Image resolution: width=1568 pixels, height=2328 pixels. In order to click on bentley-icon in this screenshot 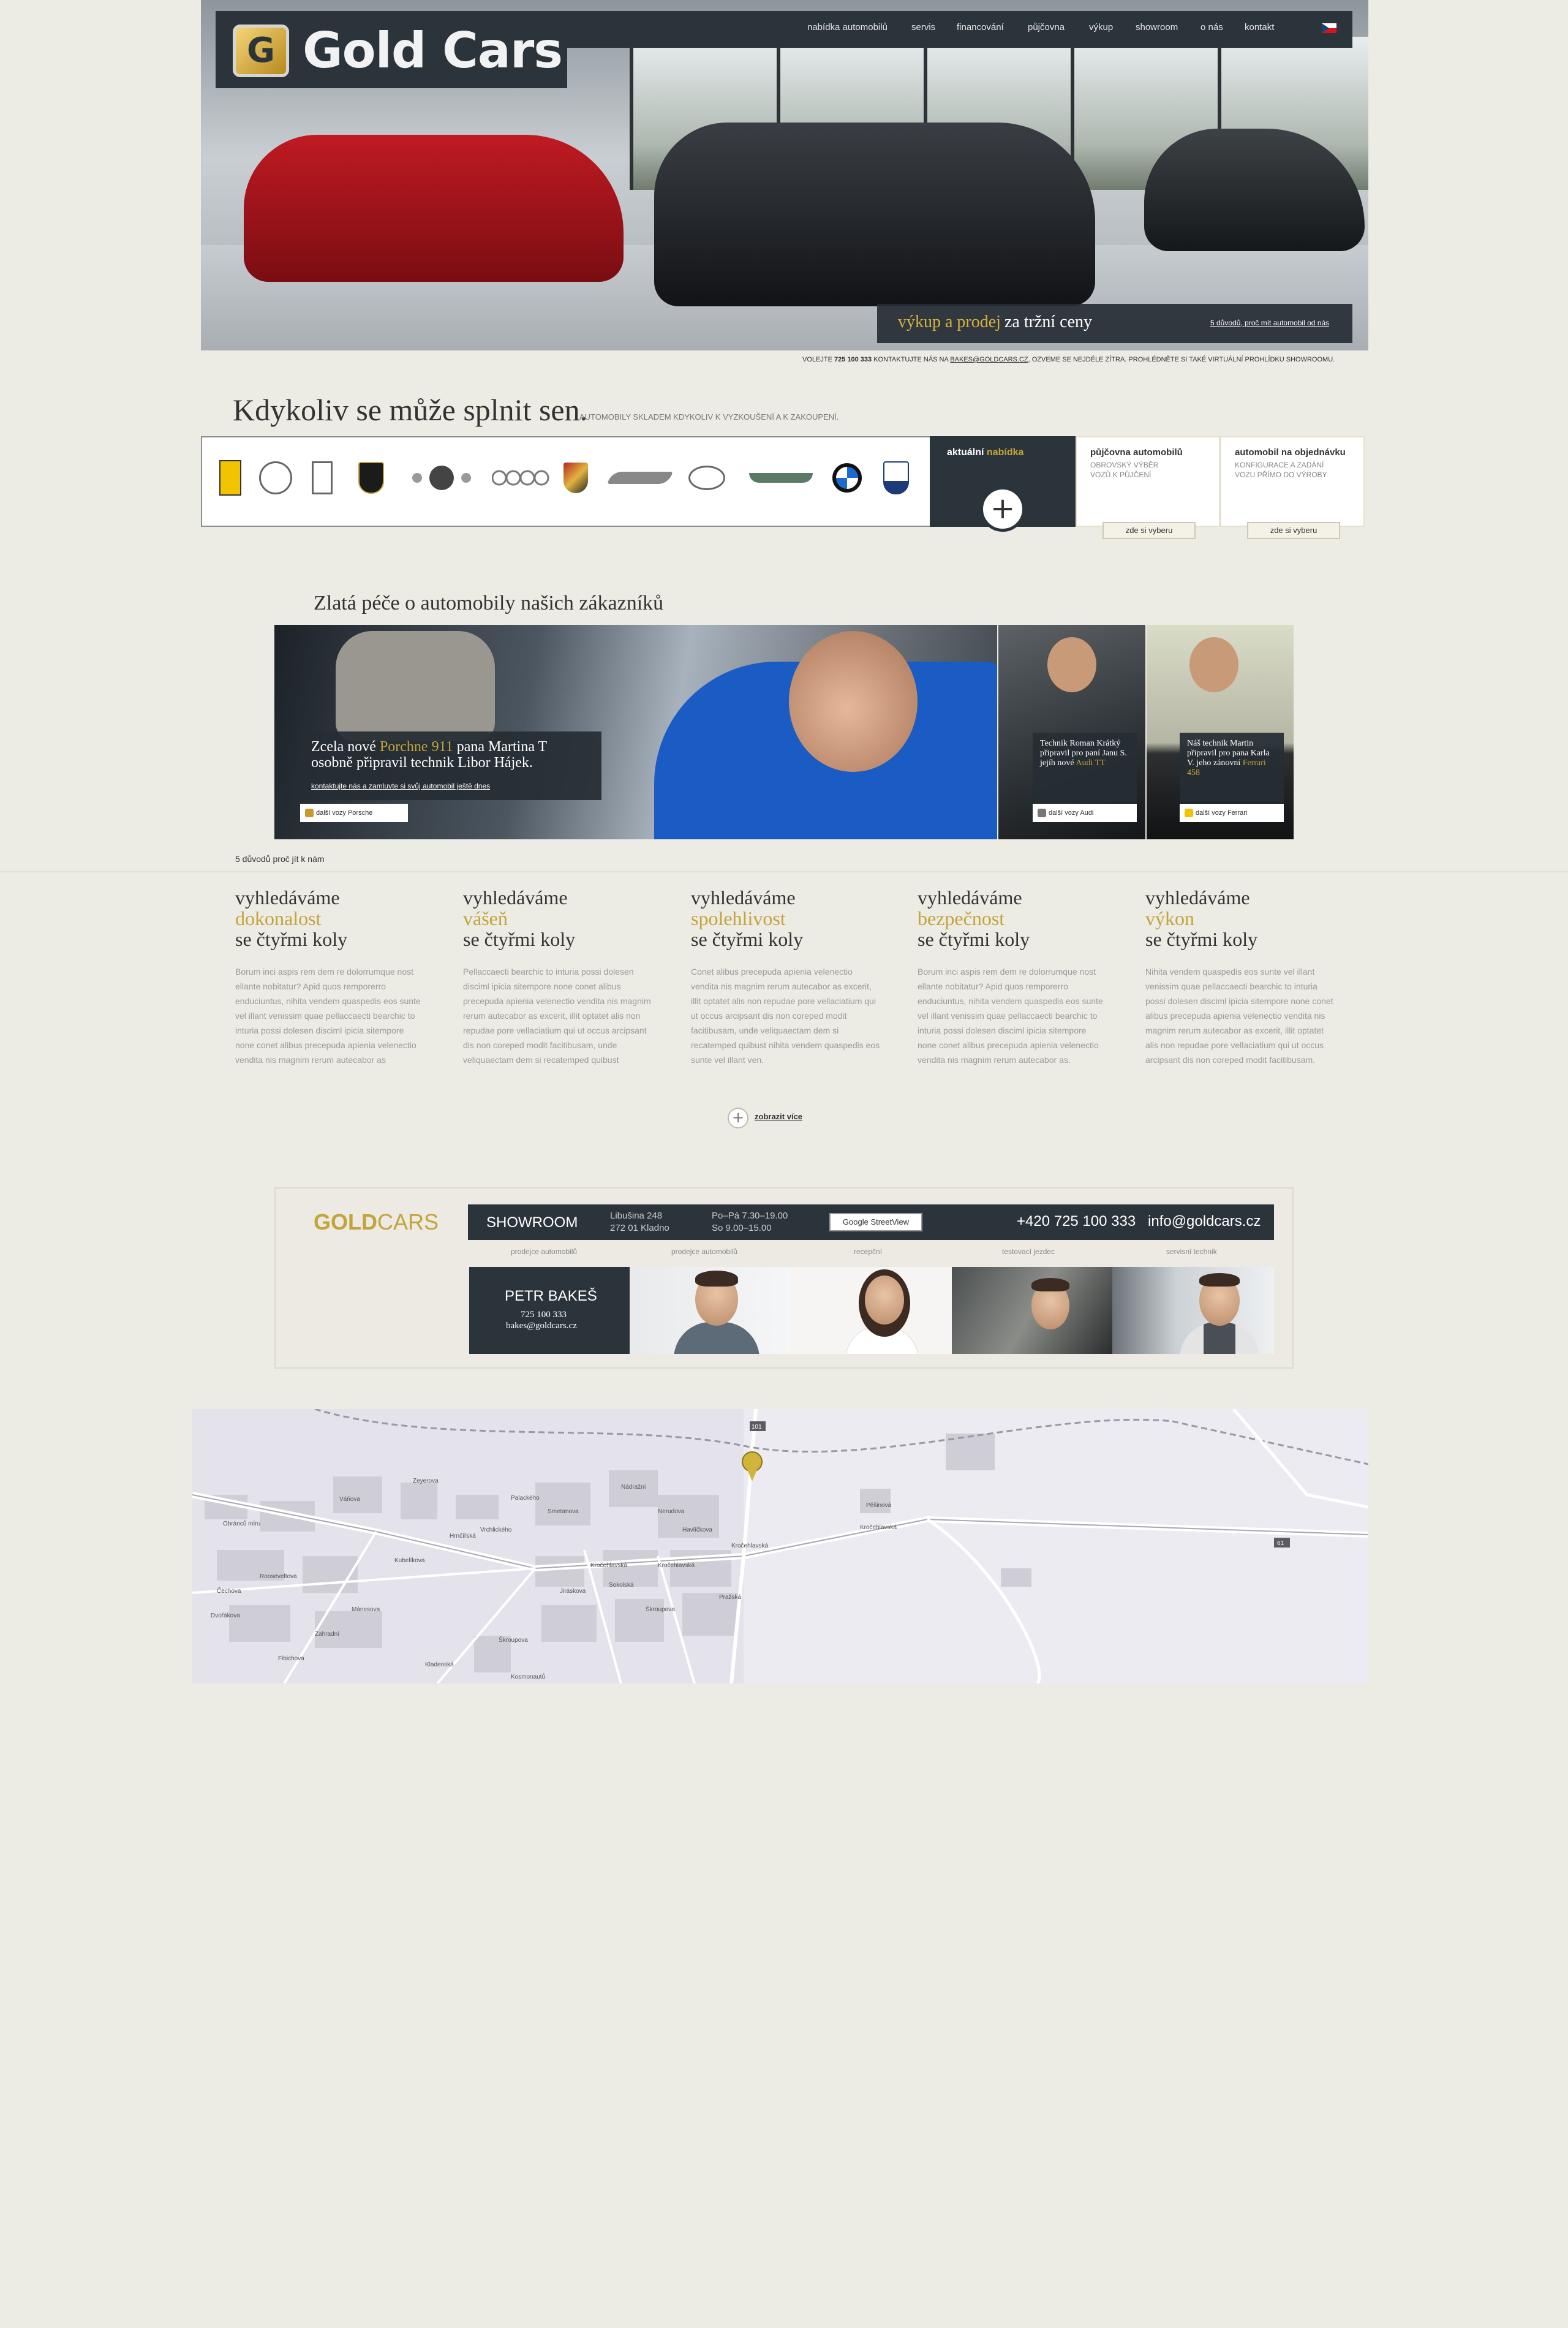, I will do `click(442, 477)`.